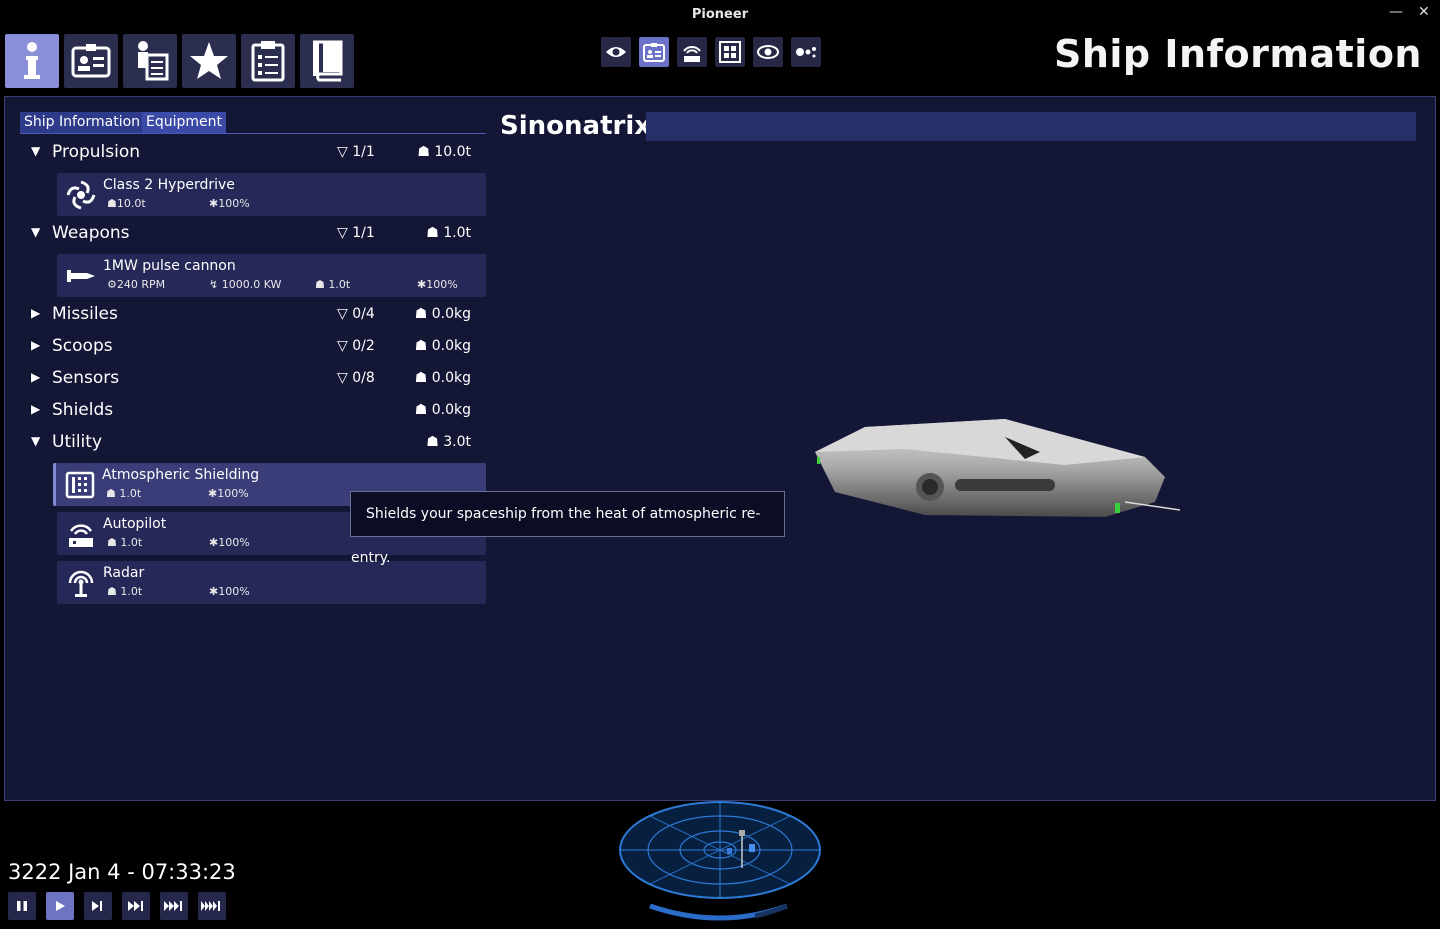 This screenshot has width=1440, height=929. I want to click on category-propulsion: ▼ Propulsion ▽ 1/1 ☗ 10.0t, so click(255, 154).